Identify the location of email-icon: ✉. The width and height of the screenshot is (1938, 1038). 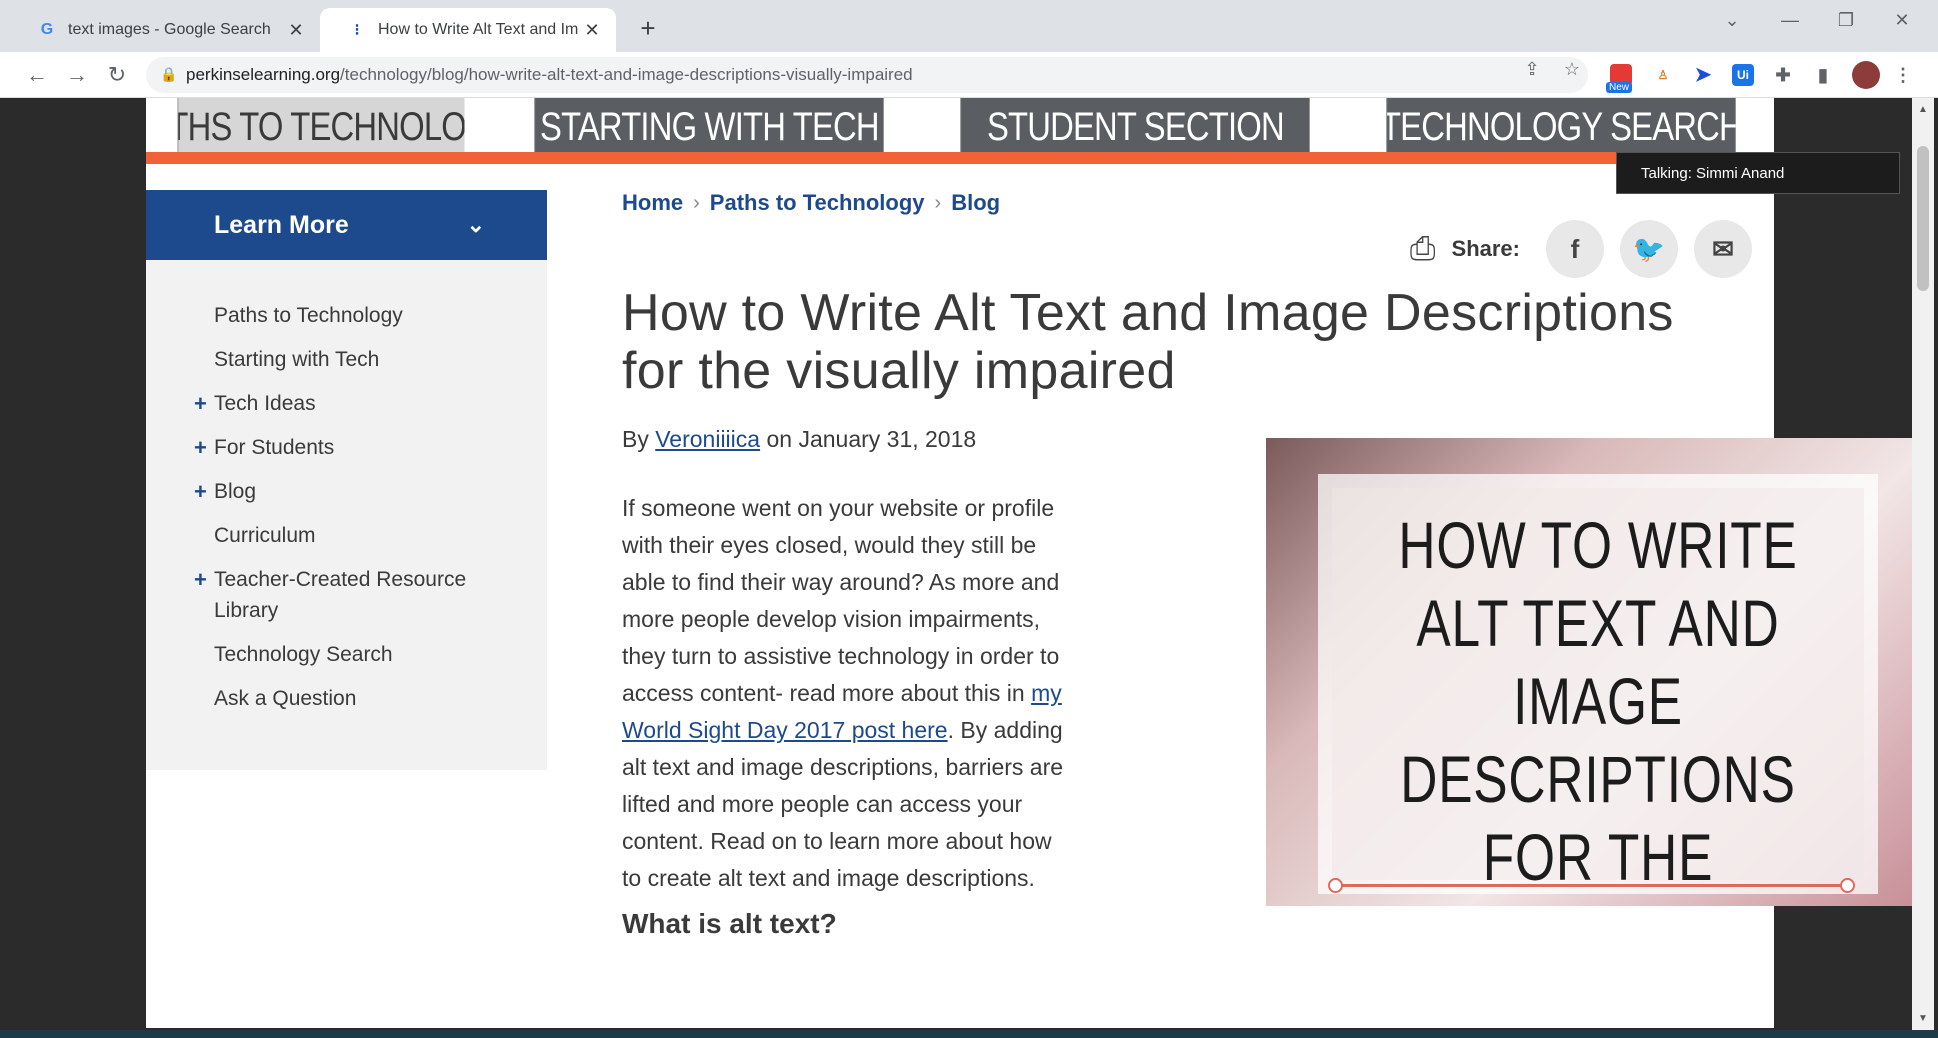
(1723, 249).